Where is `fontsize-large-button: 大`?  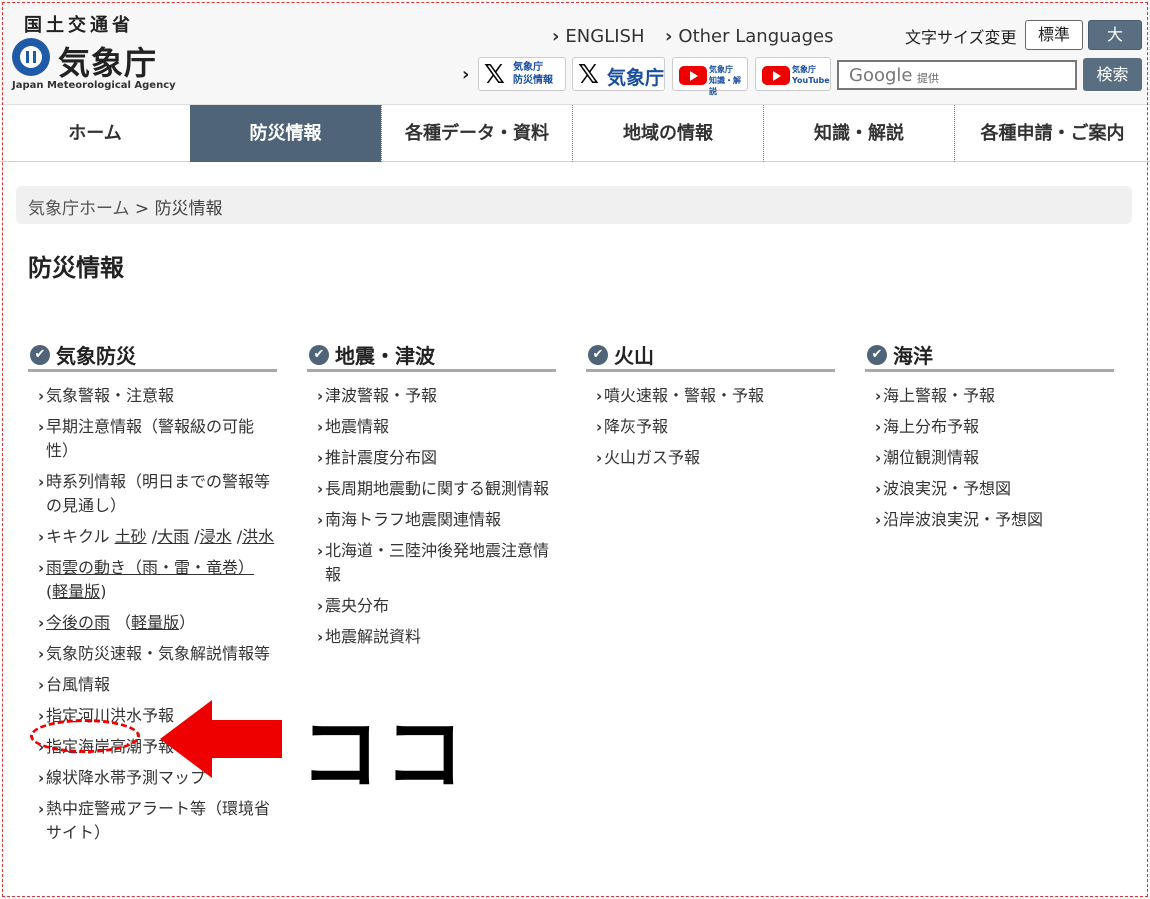 fontsize-large-button: 大 is located at coordinates (1115, 35).